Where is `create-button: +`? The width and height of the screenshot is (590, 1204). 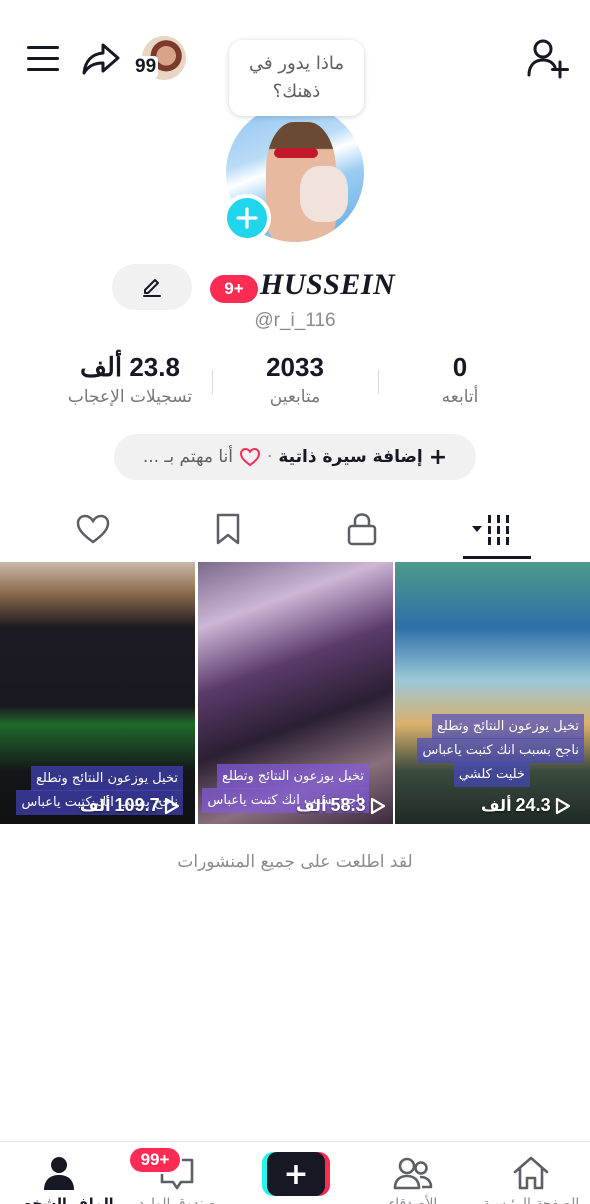 create-button: + is located at coordinates (296, 1174).